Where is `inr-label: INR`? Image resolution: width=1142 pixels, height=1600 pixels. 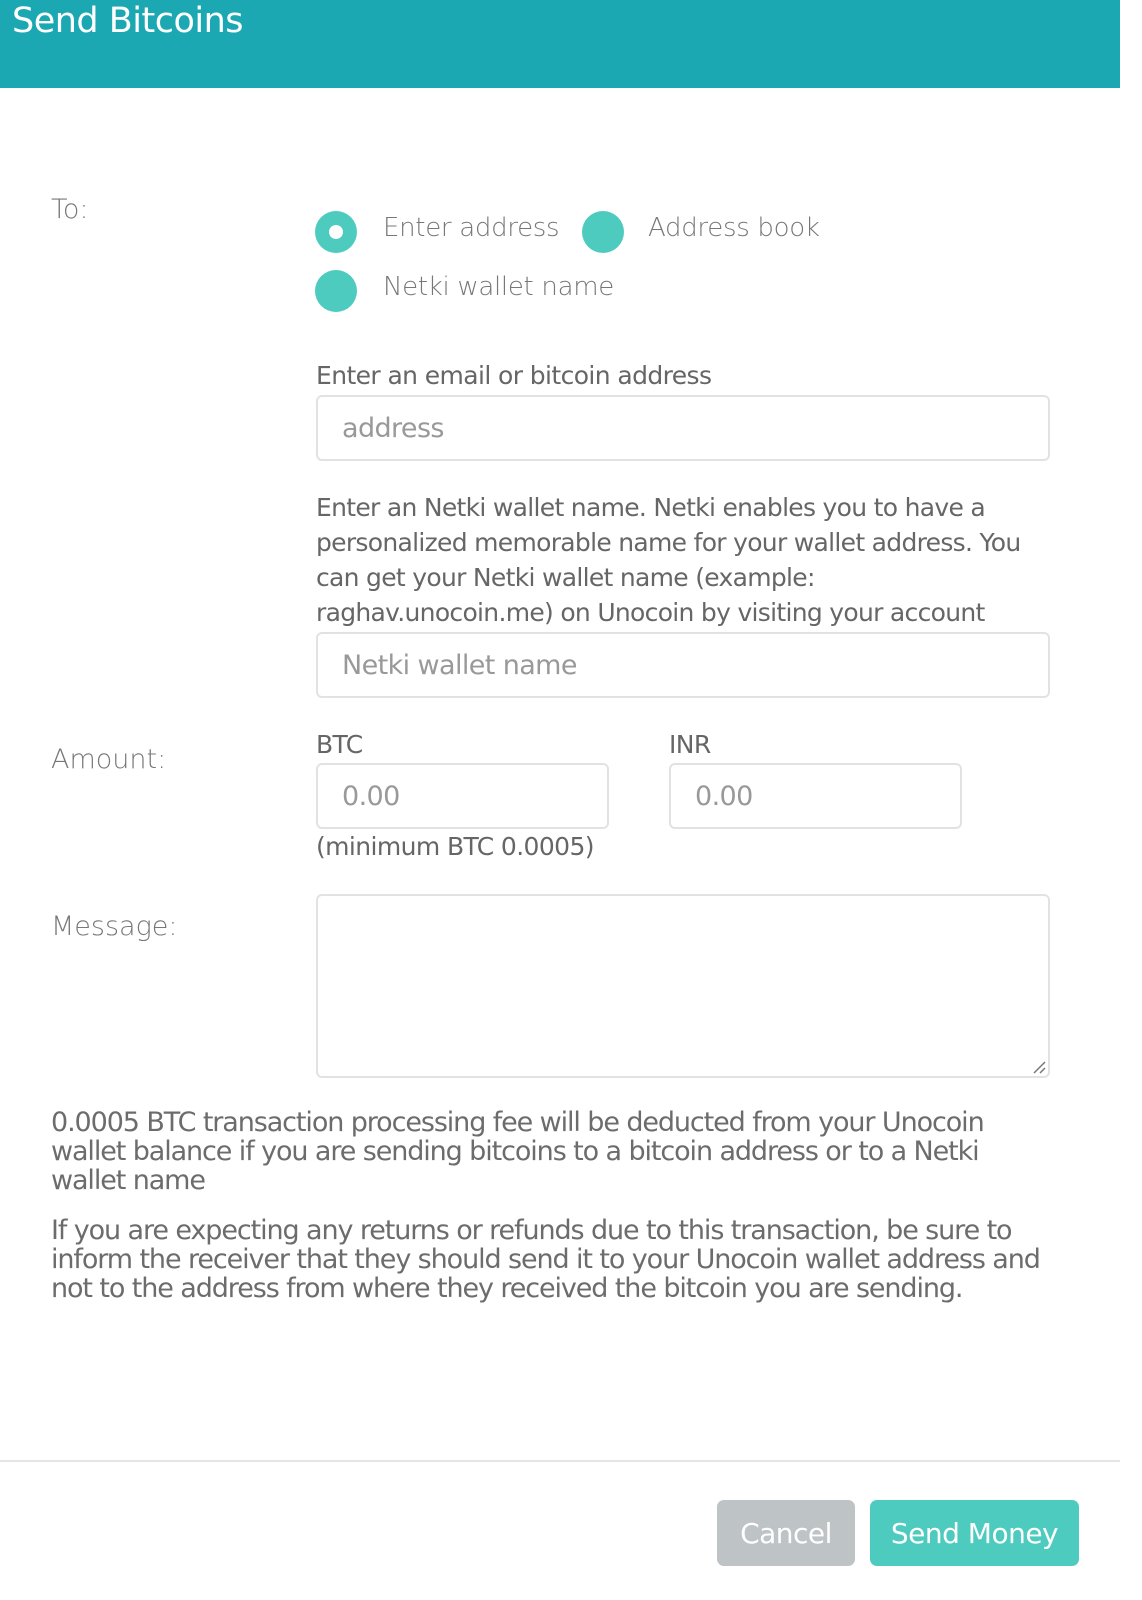 inr-label: INR is located at coordinates (690, 744).